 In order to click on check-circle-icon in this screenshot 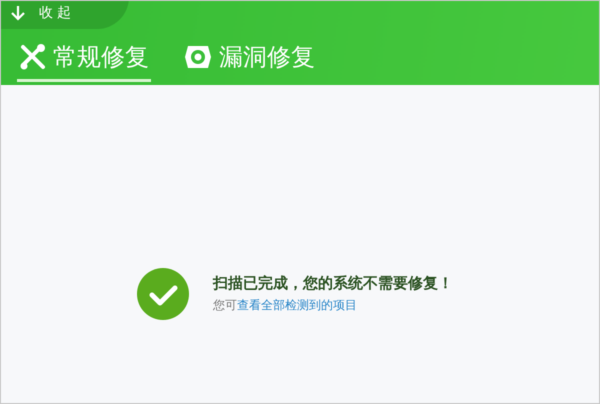, I will do `click(163, 294)`.